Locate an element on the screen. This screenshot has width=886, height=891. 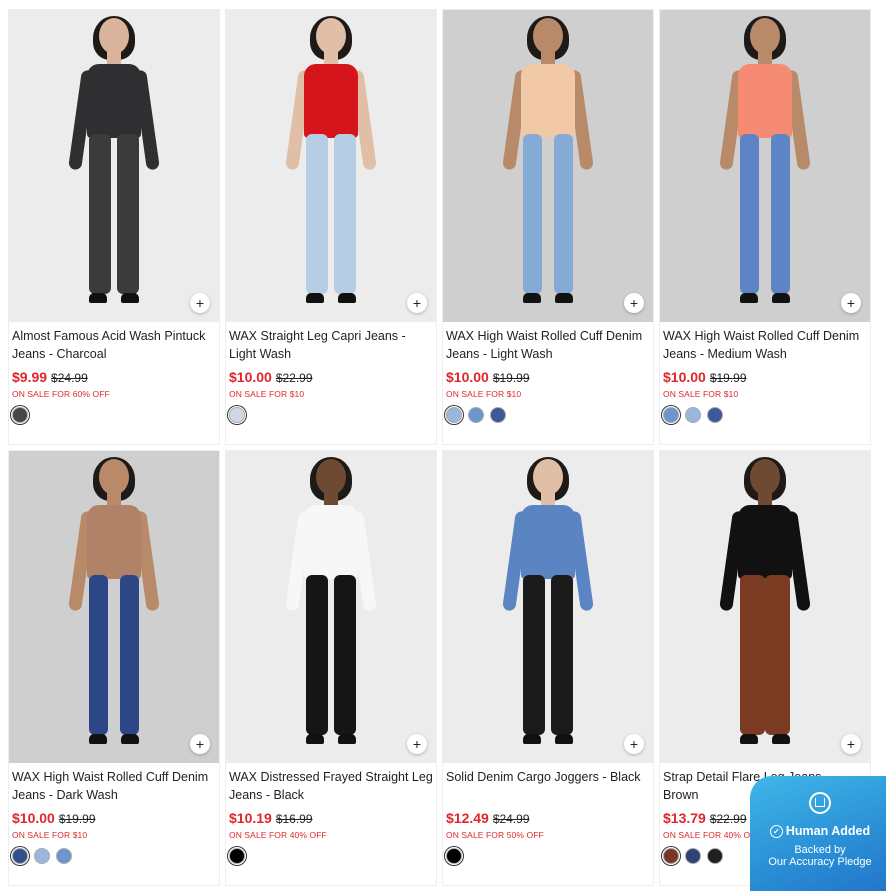
check-icon: ✓ is located at coordinates (776, 832).